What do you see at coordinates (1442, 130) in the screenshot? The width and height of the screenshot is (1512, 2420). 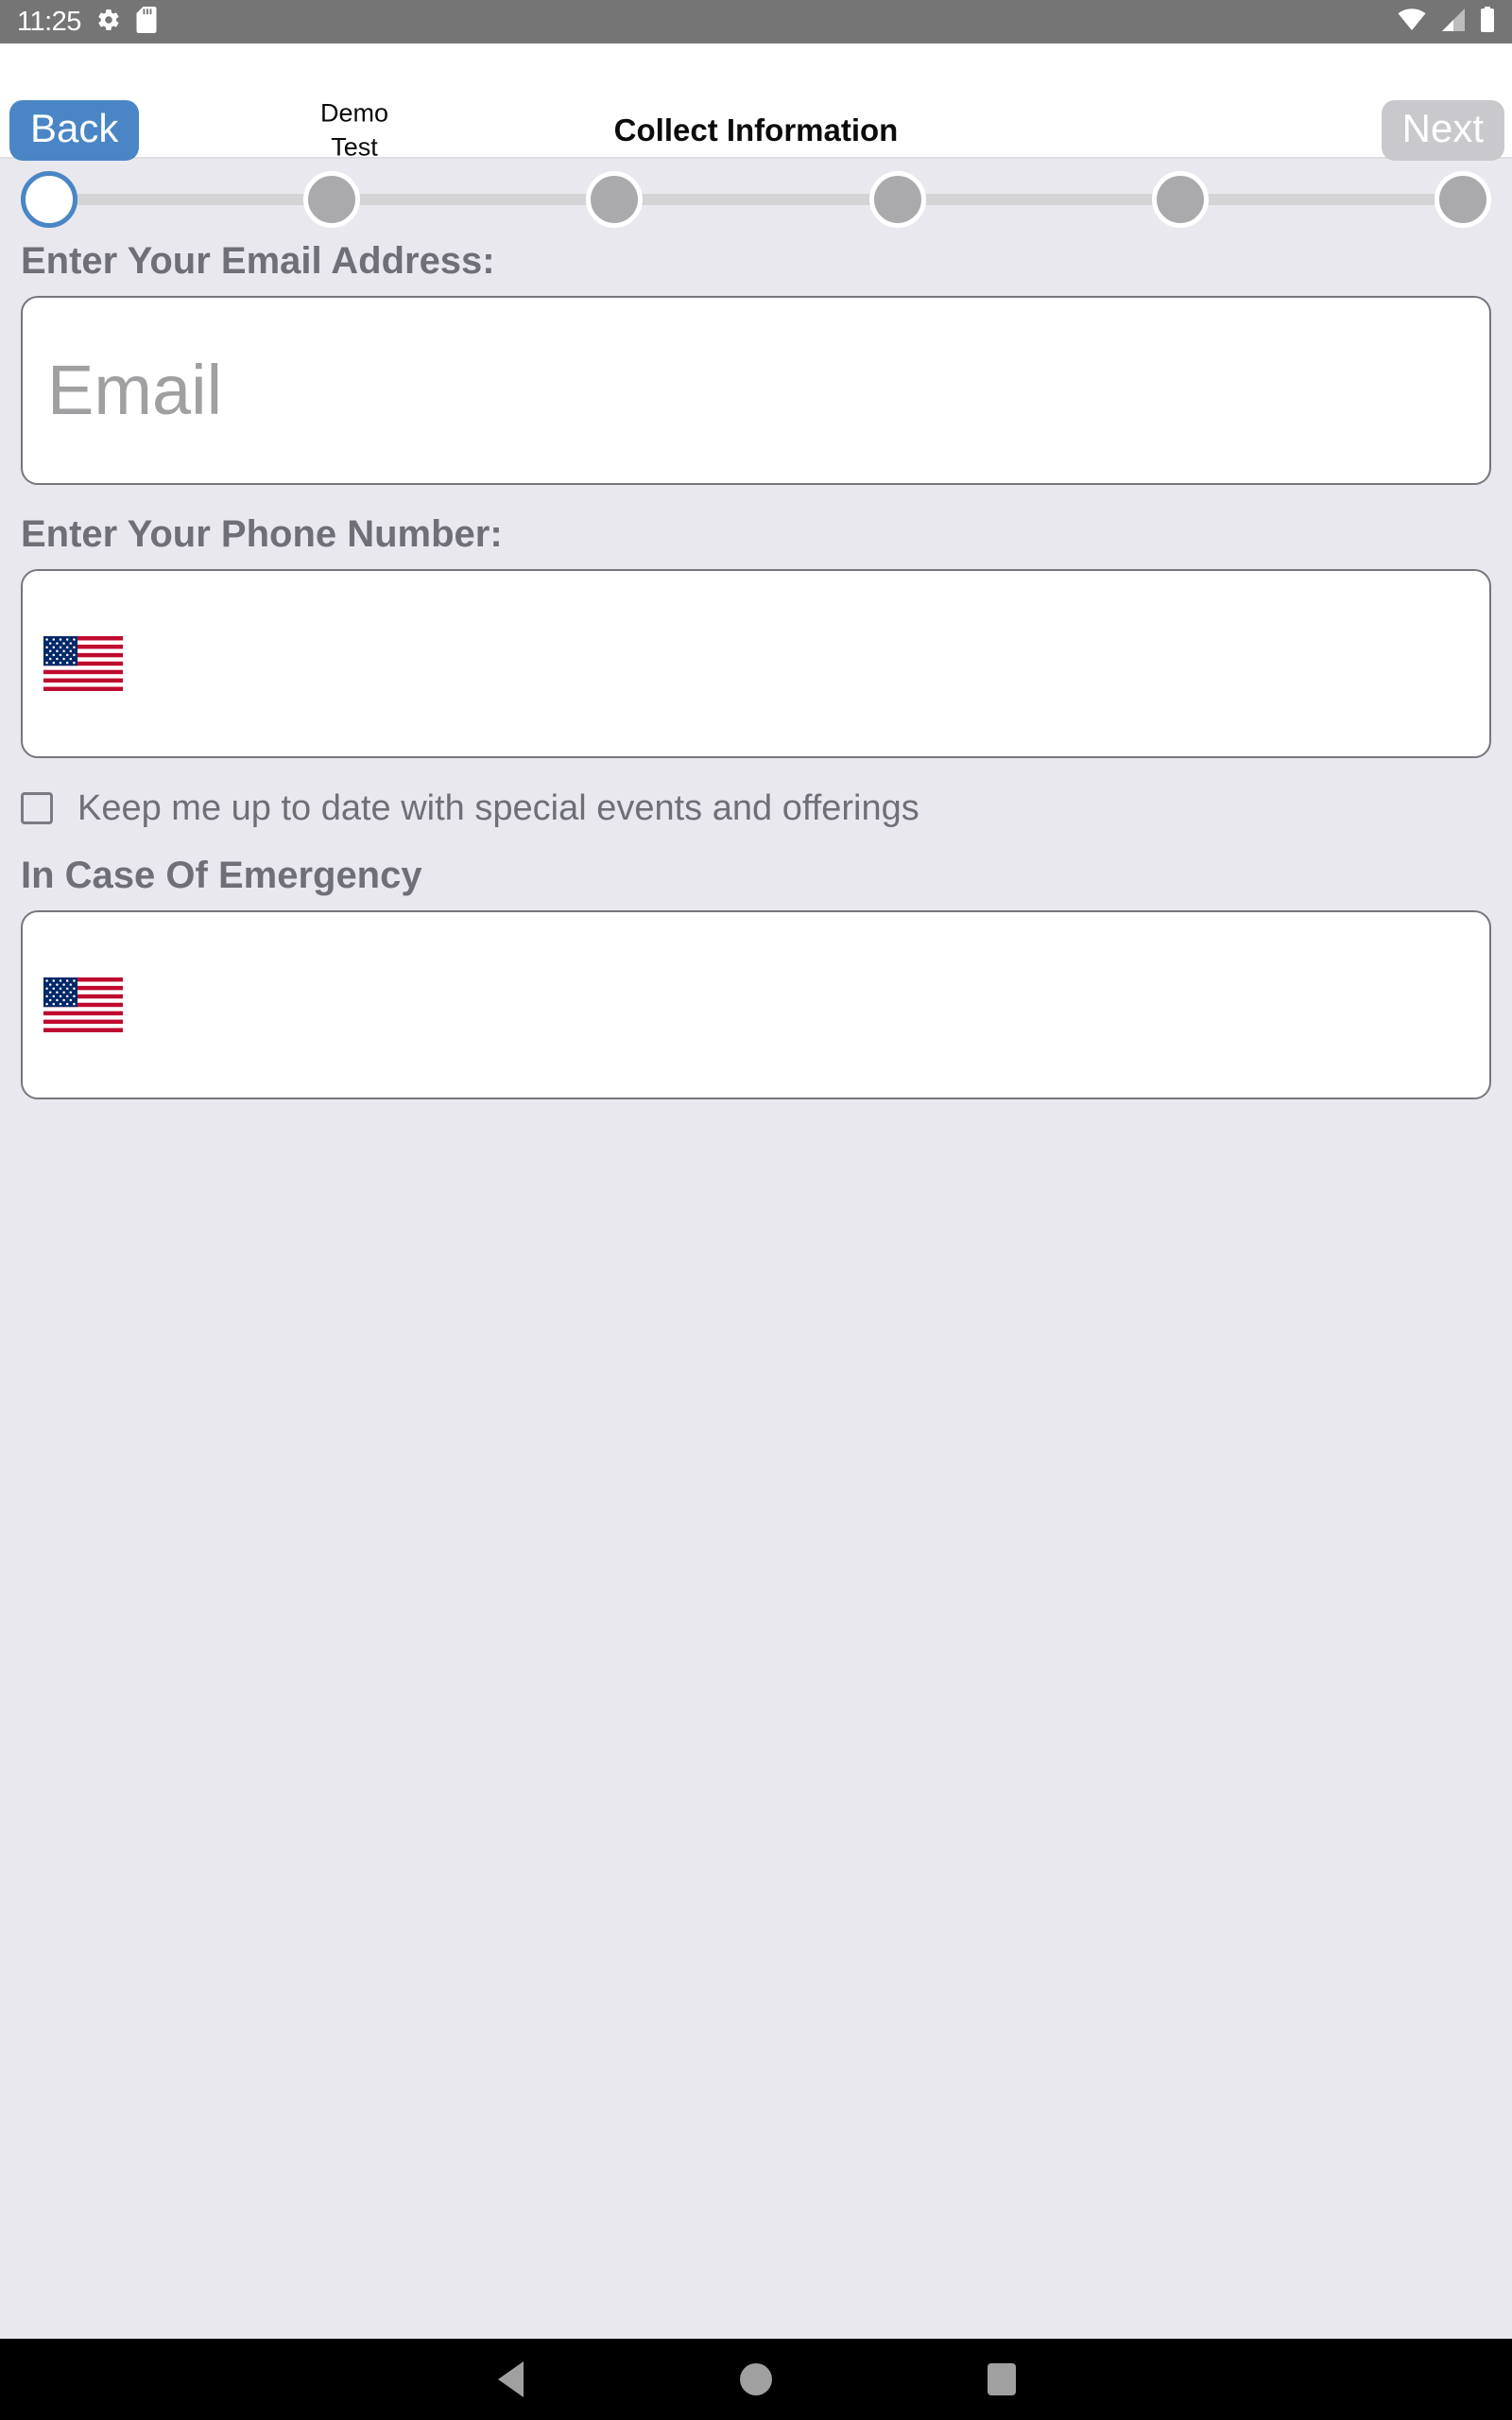 I see `next-button: Next` at bounding box center [1442, 130].